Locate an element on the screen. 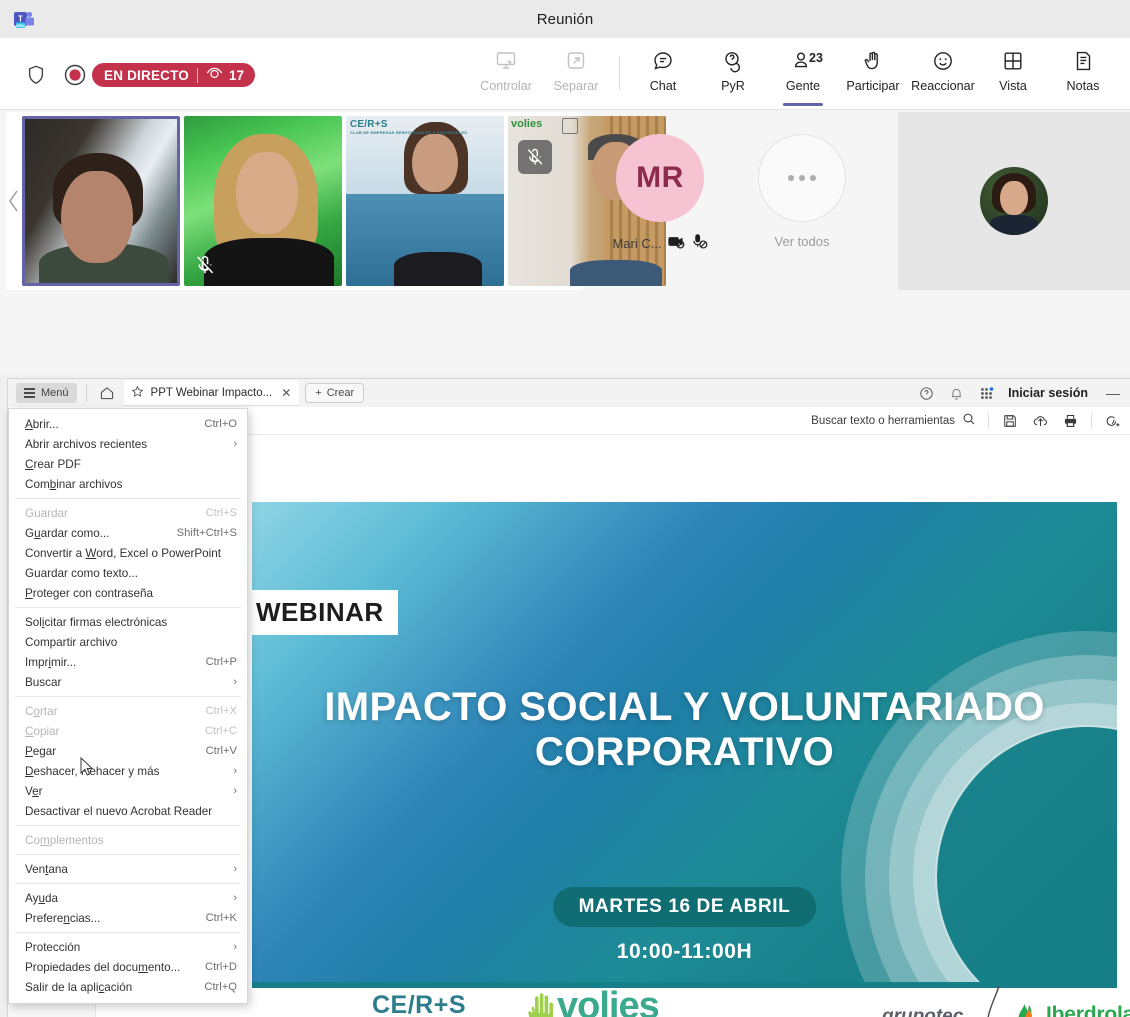 This screenshot has width=1130, height=1017. shield-icon is located at coordinates (36, 75).